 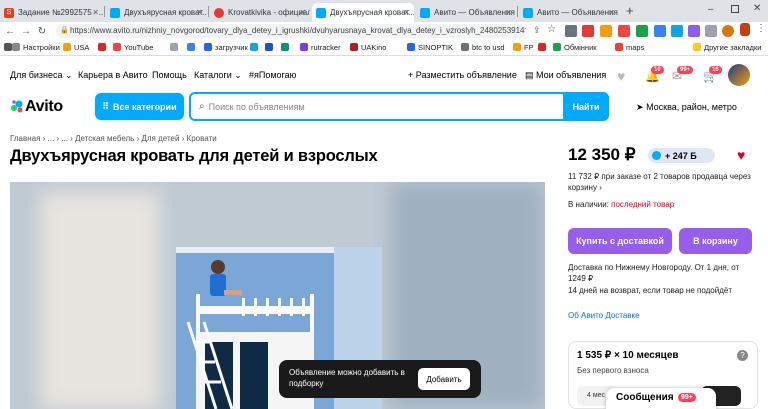 I want to click on location-selector: ➤ Москва, район, метро, so click(x=686, y=107).